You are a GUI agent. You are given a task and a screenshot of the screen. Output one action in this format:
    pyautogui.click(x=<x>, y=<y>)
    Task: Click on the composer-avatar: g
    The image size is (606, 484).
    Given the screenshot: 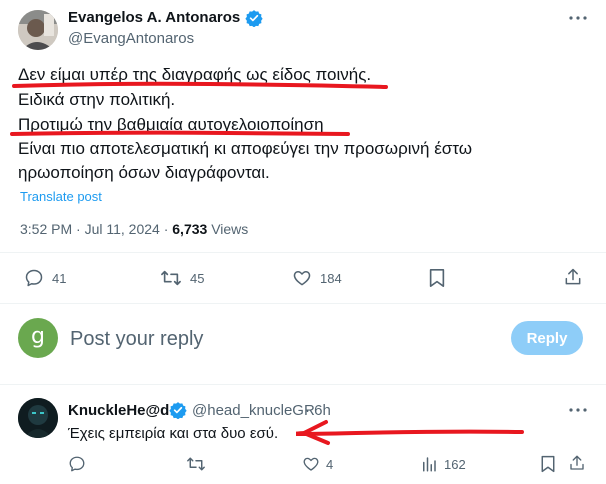 What is the action you would take?
    pyautogui.click(x=38, y=338)
    